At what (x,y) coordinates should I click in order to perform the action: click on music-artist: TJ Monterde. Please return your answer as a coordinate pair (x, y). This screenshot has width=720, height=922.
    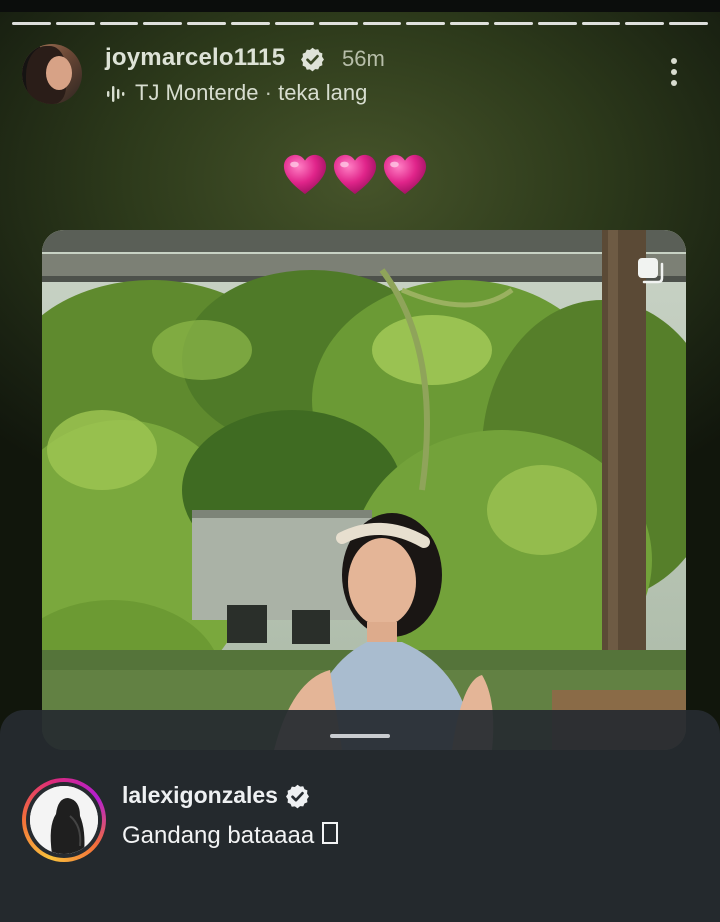
    Looking at the image, I should click on (197, 92).